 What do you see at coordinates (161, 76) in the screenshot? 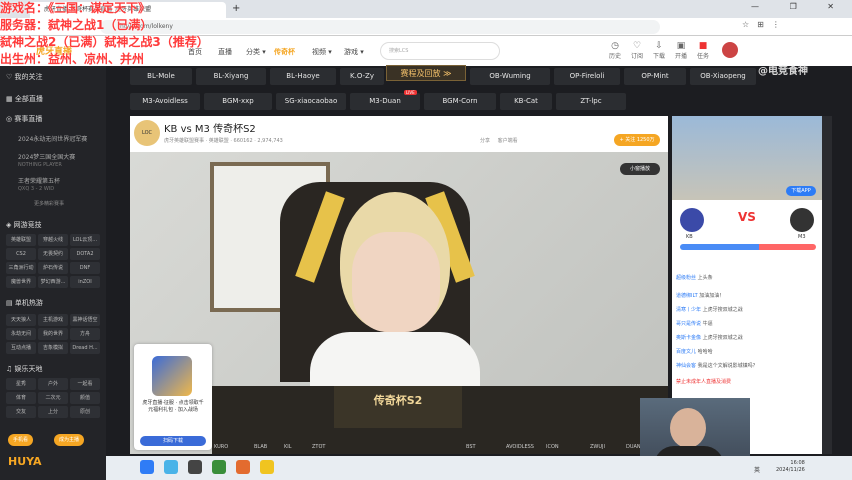
I see `player-pill: BL-Mole` at bounding box center [161, 76].